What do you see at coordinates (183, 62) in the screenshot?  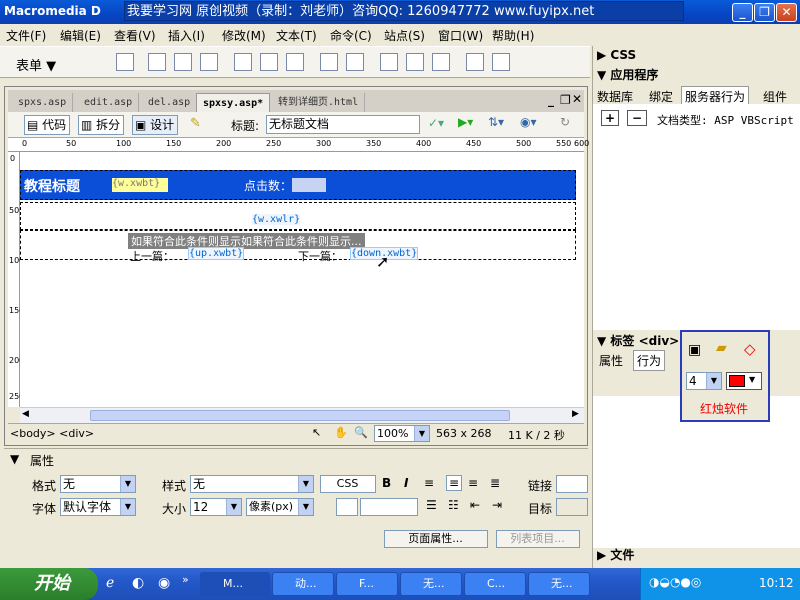 I see `hidden-field-icon` at bounding box center [183, 62].